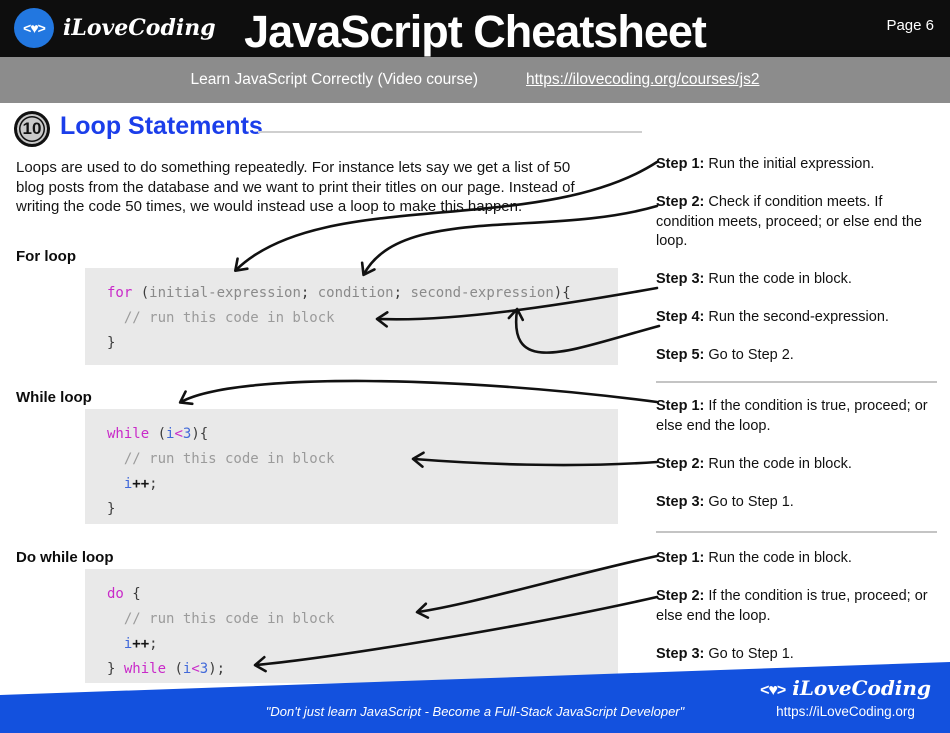 The image size is (950, 733). Describe the element at coordinates (642, 80) in the screenshot. I see `course-link: https://ilovecoding.org/courses/js2` at that location.